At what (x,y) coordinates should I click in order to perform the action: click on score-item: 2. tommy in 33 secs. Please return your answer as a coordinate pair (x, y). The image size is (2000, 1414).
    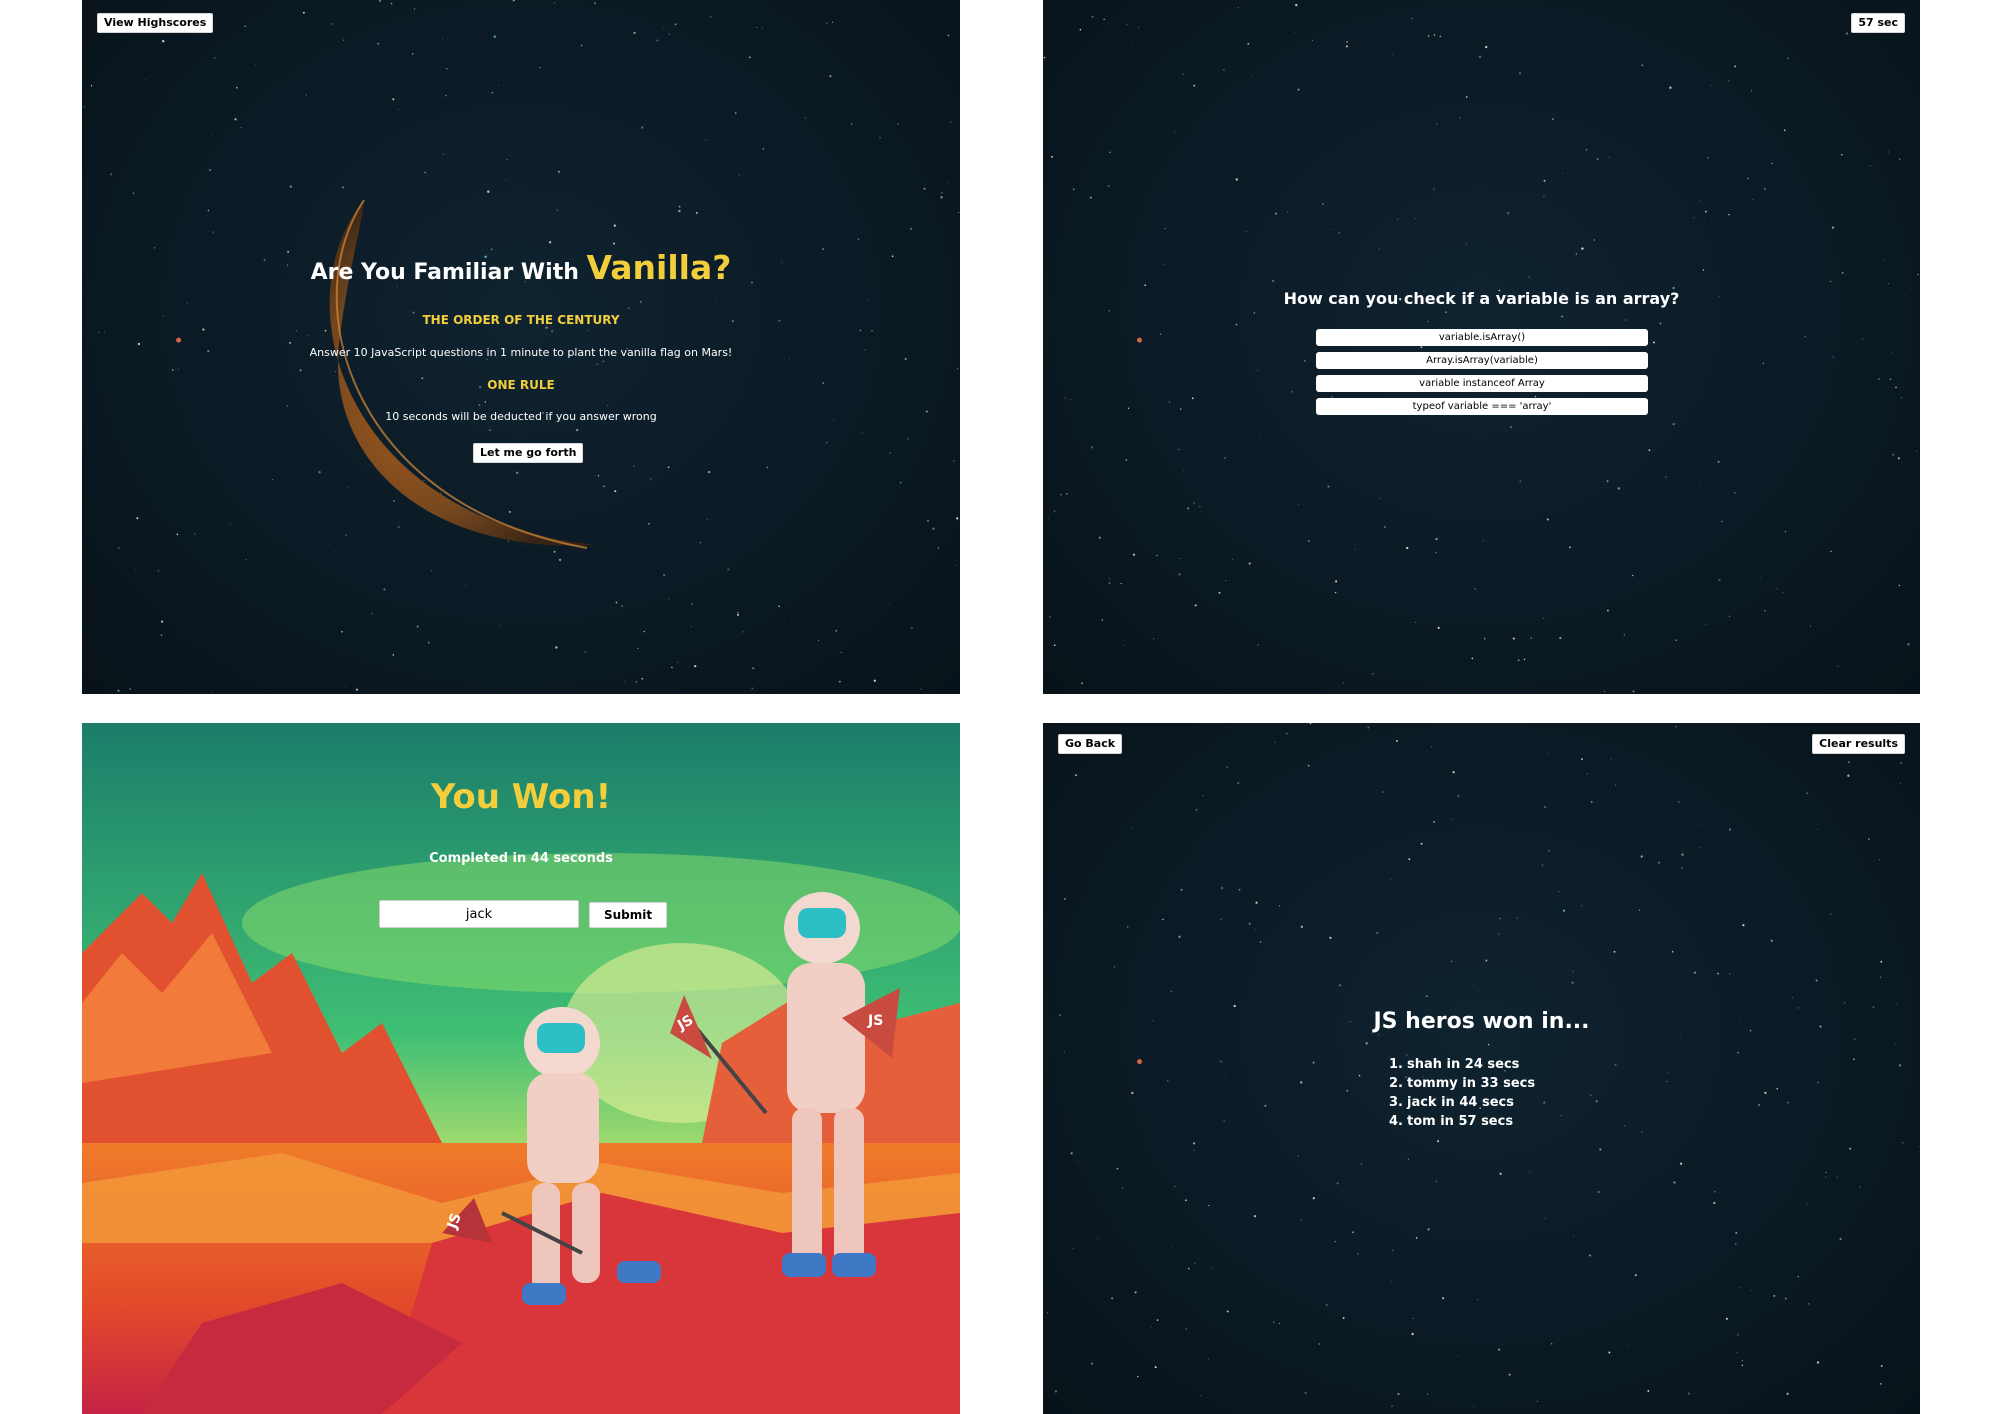
    Looking at the image, I should click on (1462, 1083).